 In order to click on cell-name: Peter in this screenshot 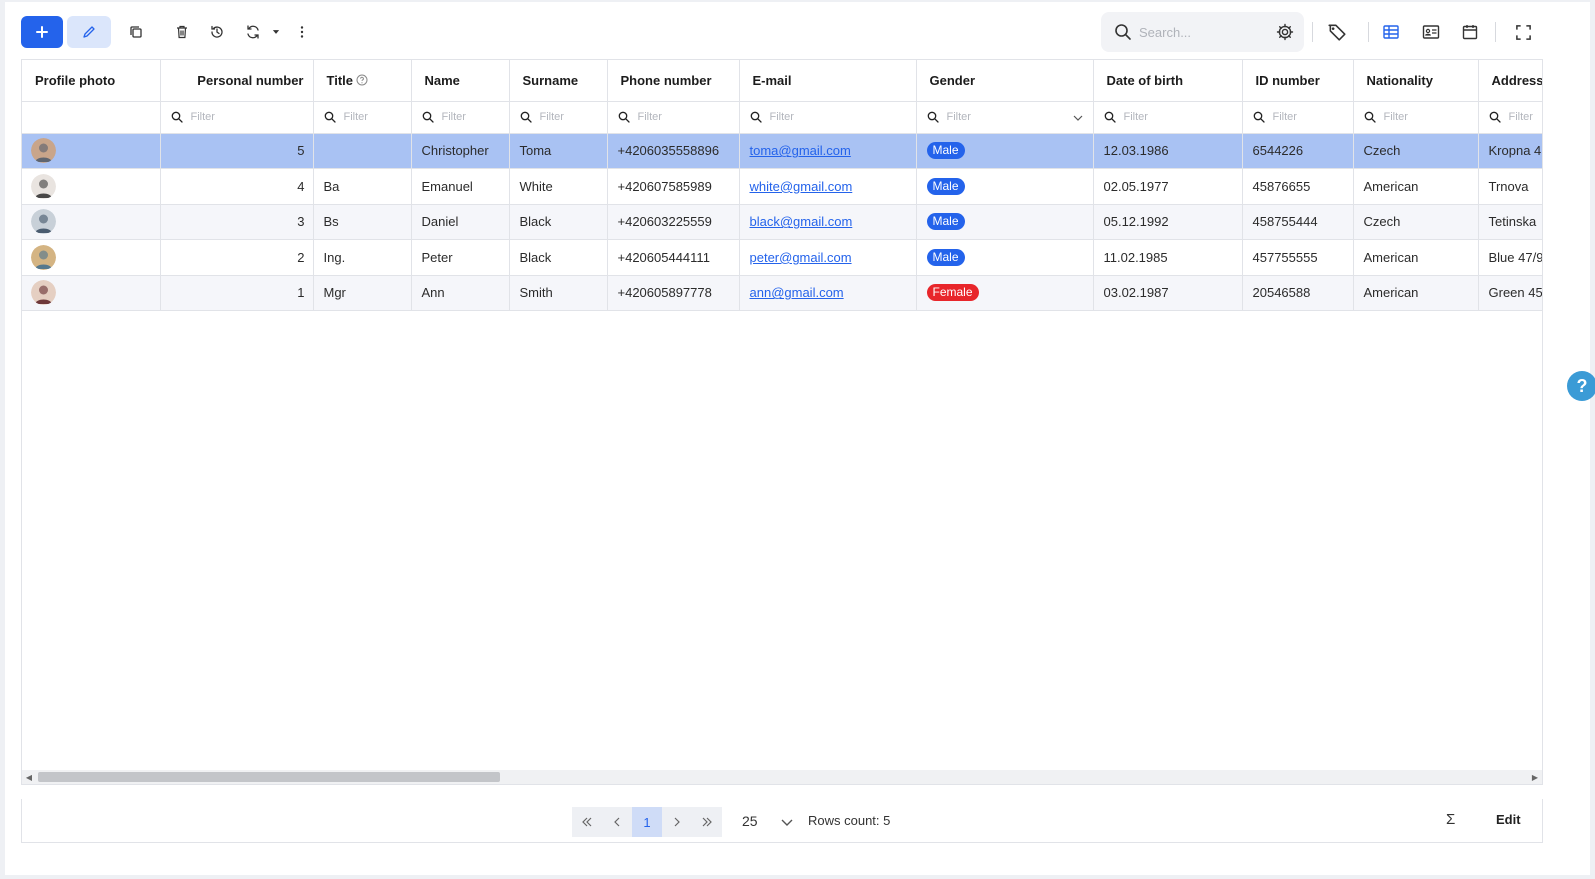, I will do `click(460, 257)`.